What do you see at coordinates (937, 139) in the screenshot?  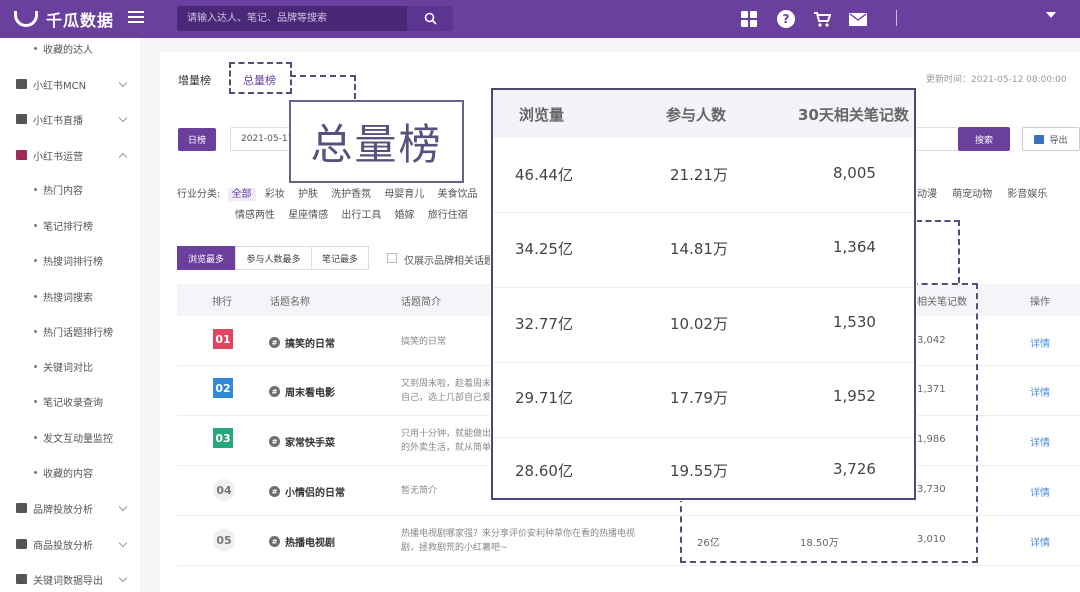 I see `keyword-input` at bounding box center [937, 139].